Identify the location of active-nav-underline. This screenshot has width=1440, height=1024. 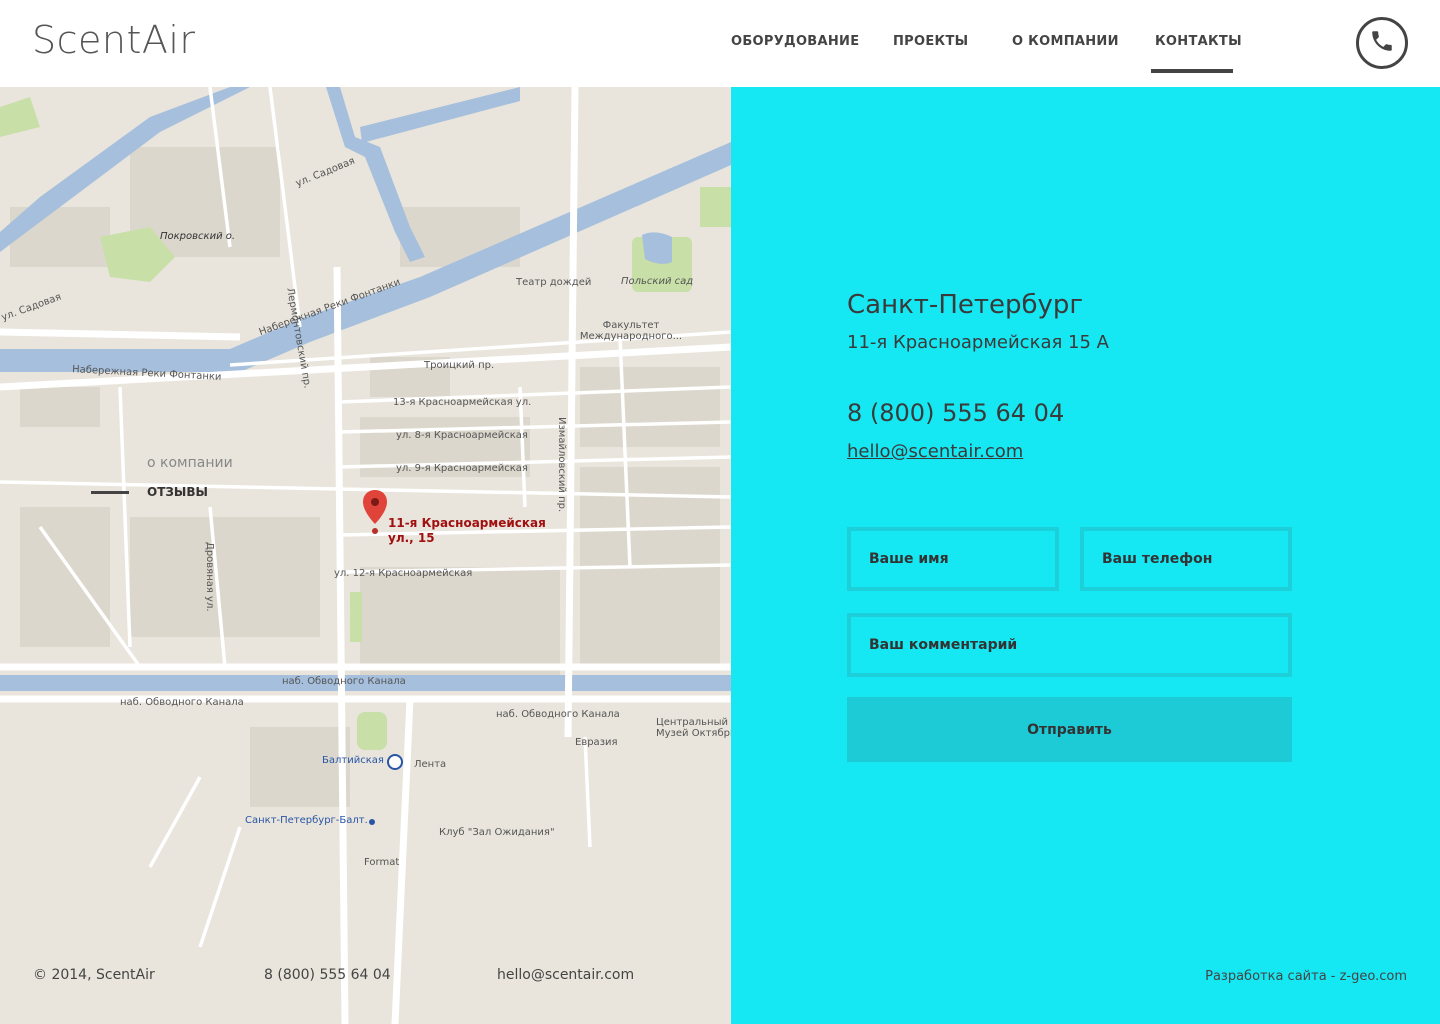
(1192, 71).